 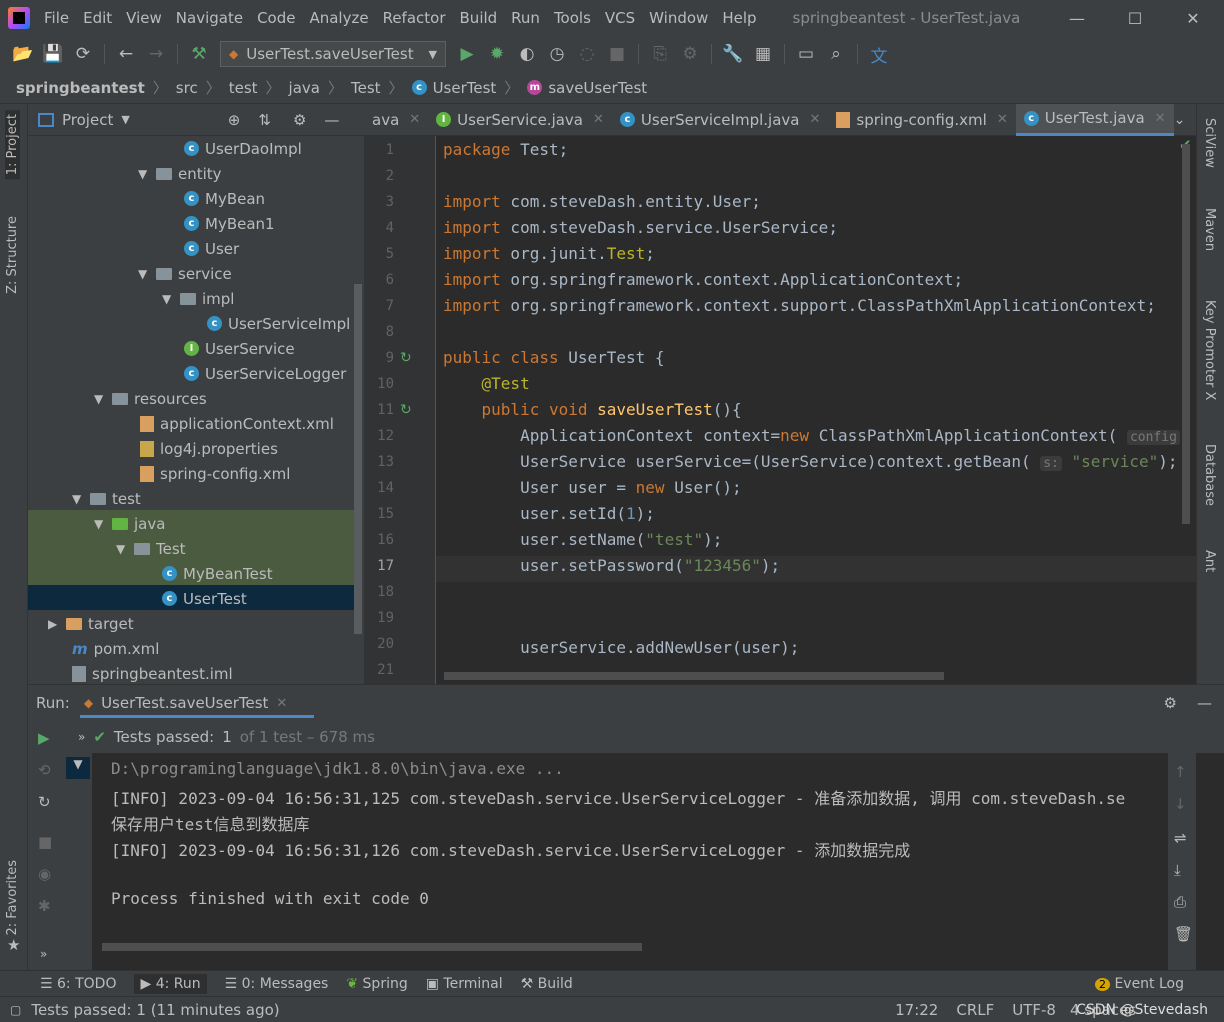 What do you see at coordinates (234, 120) in the screenshot?
I see `locate-icon: ⊕` at bounding box center [234, 120].